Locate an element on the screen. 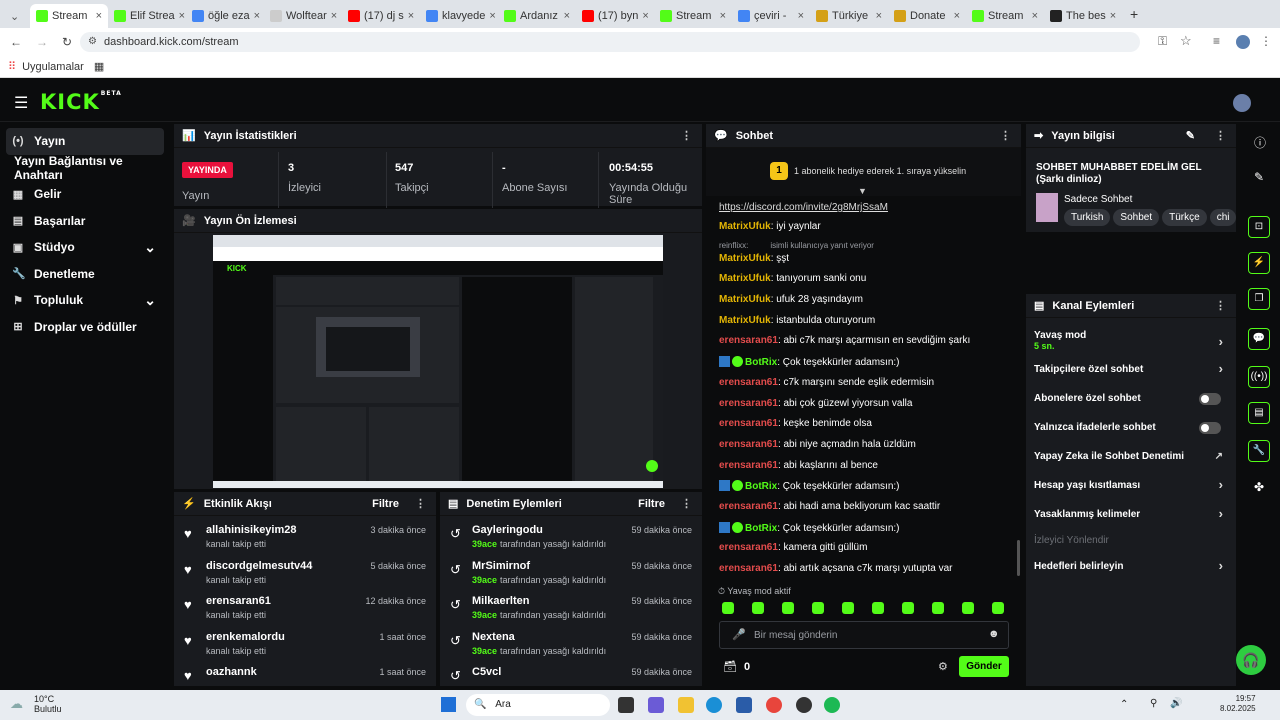 This screenshot has height=720, width=1280. reload-icon: ↻ is located at coordinates (67, 42).